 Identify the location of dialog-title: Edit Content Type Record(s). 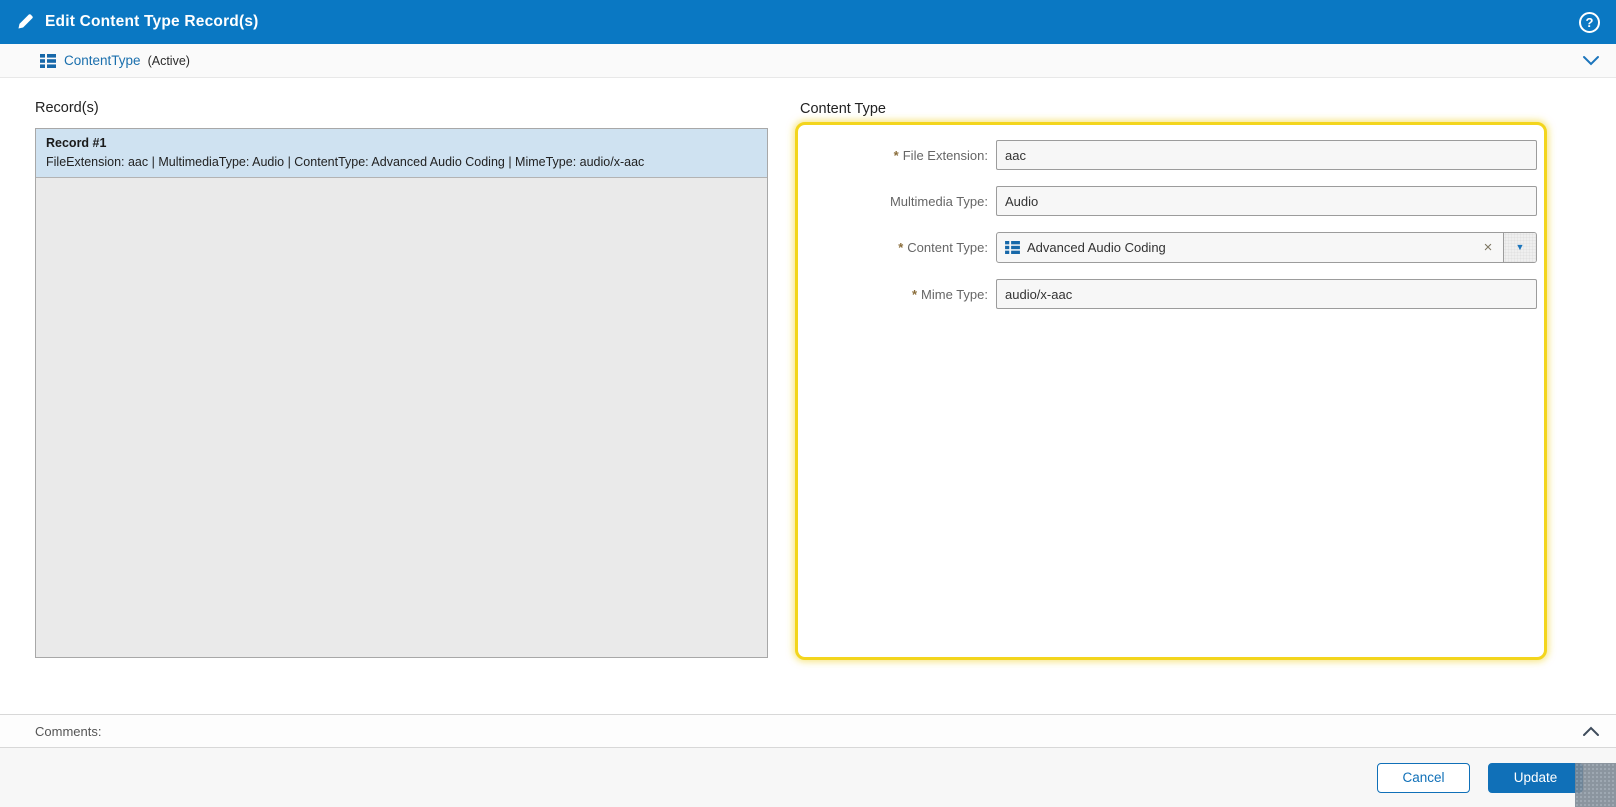
(152, 21).